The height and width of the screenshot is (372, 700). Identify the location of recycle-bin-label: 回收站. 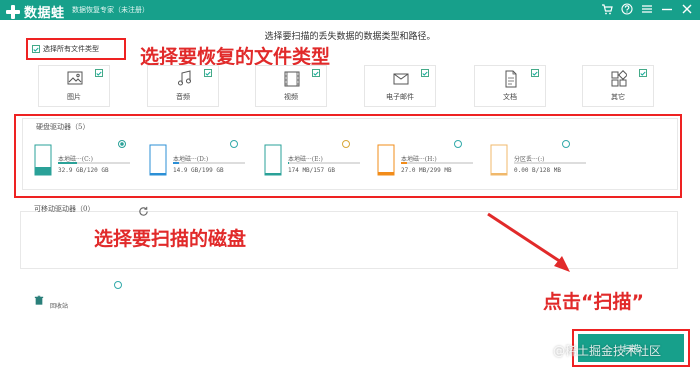
(59, 306).